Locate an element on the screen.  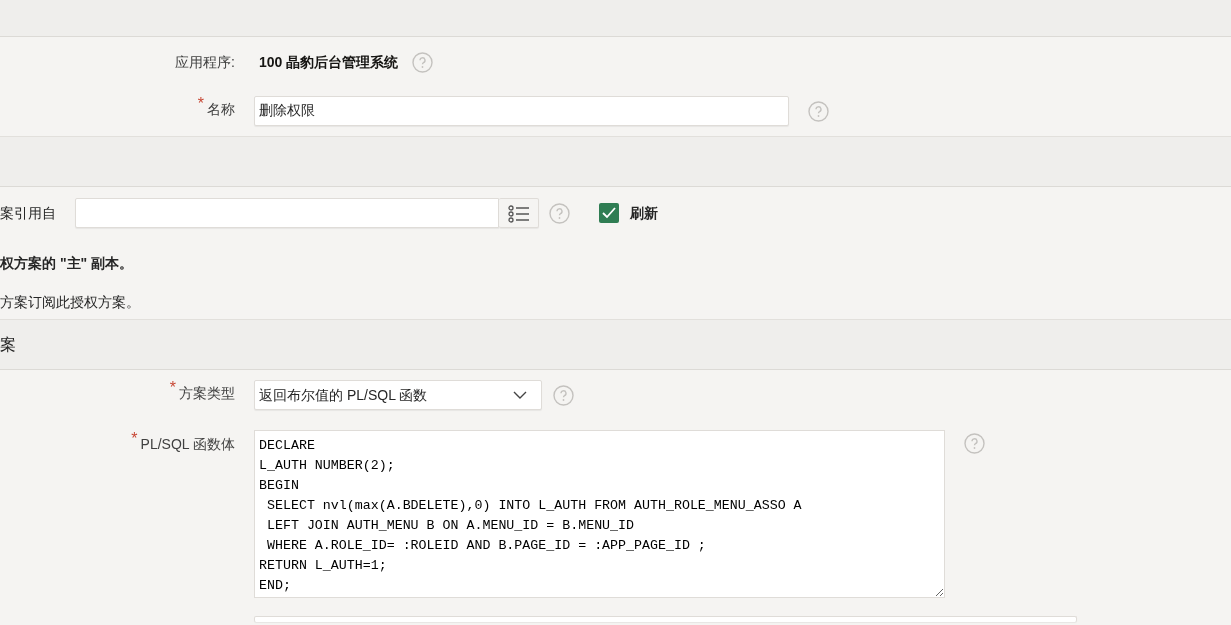
field-label: 应用程序: is located at coordinates (205, 61).